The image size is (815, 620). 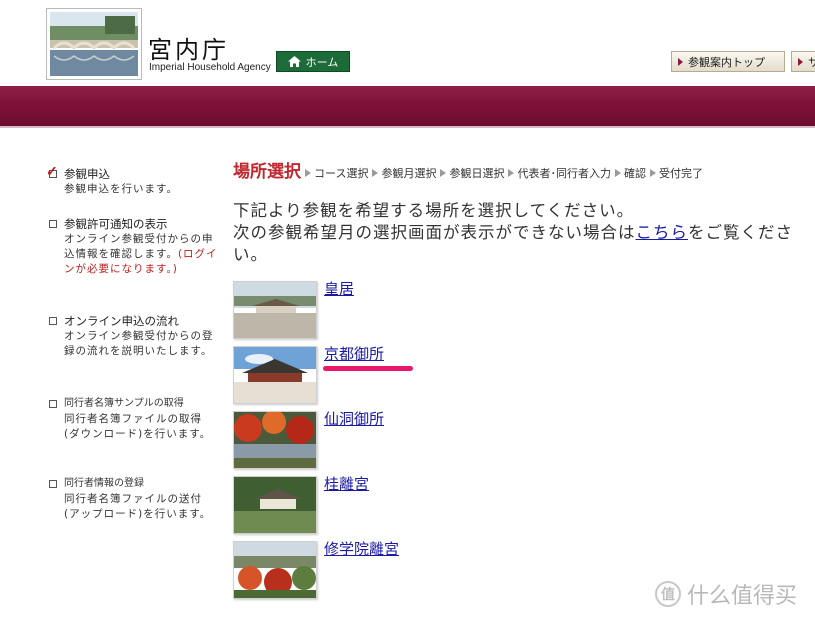 I want to click on location-link-kyoto-gosho: 京都御所, so click(x=354, y=353).